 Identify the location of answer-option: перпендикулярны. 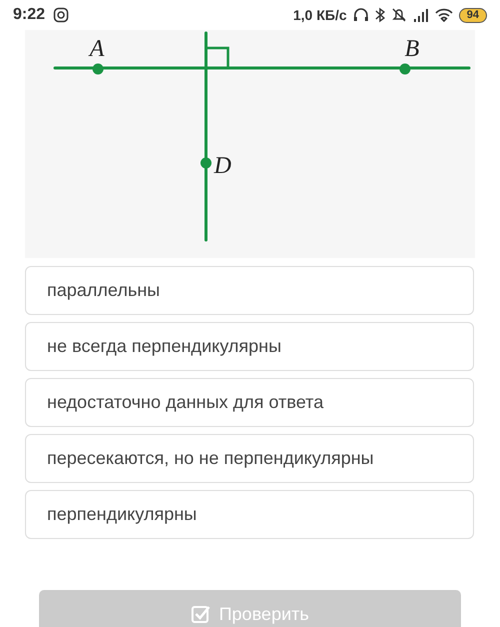
(249, 514).